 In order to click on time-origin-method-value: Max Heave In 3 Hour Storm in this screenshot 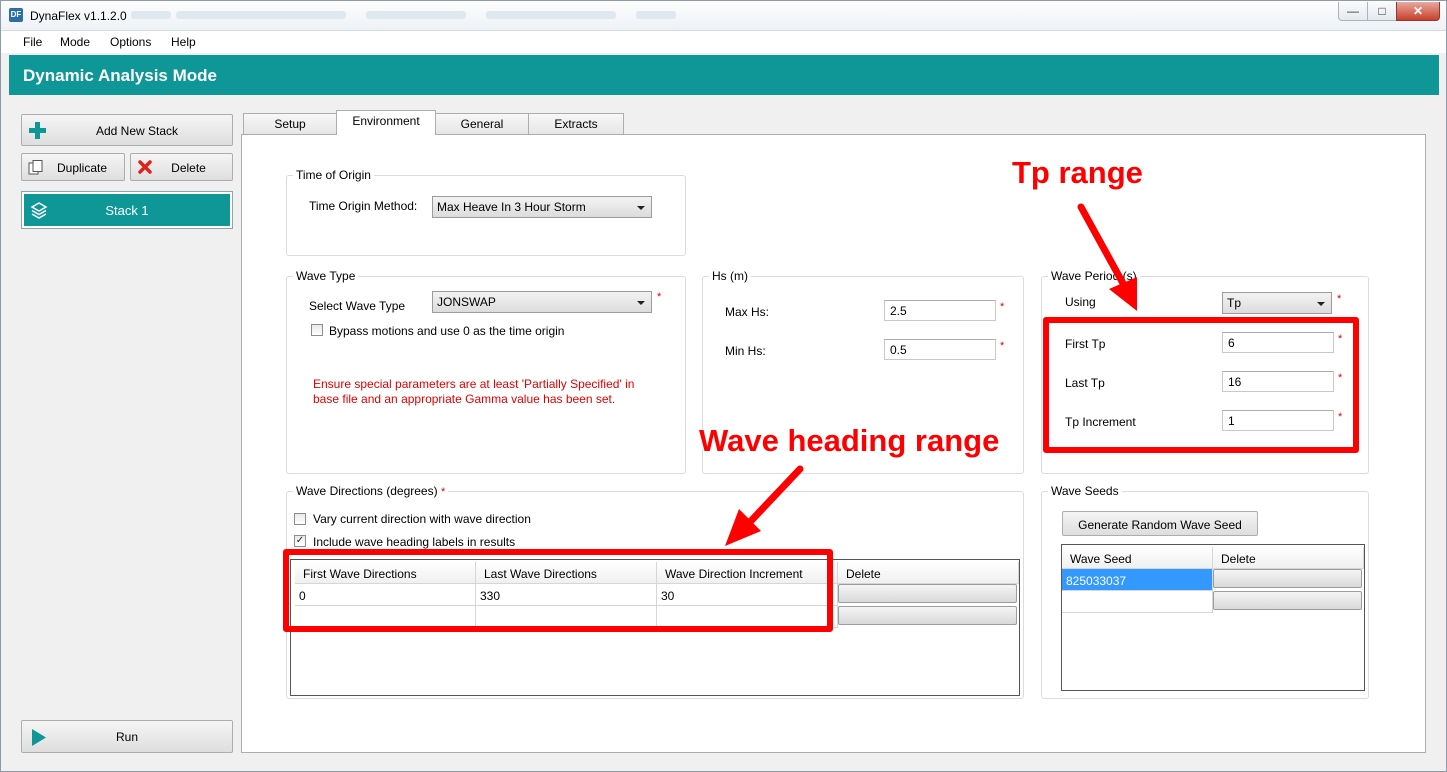, I will do `click(511, 207)`.